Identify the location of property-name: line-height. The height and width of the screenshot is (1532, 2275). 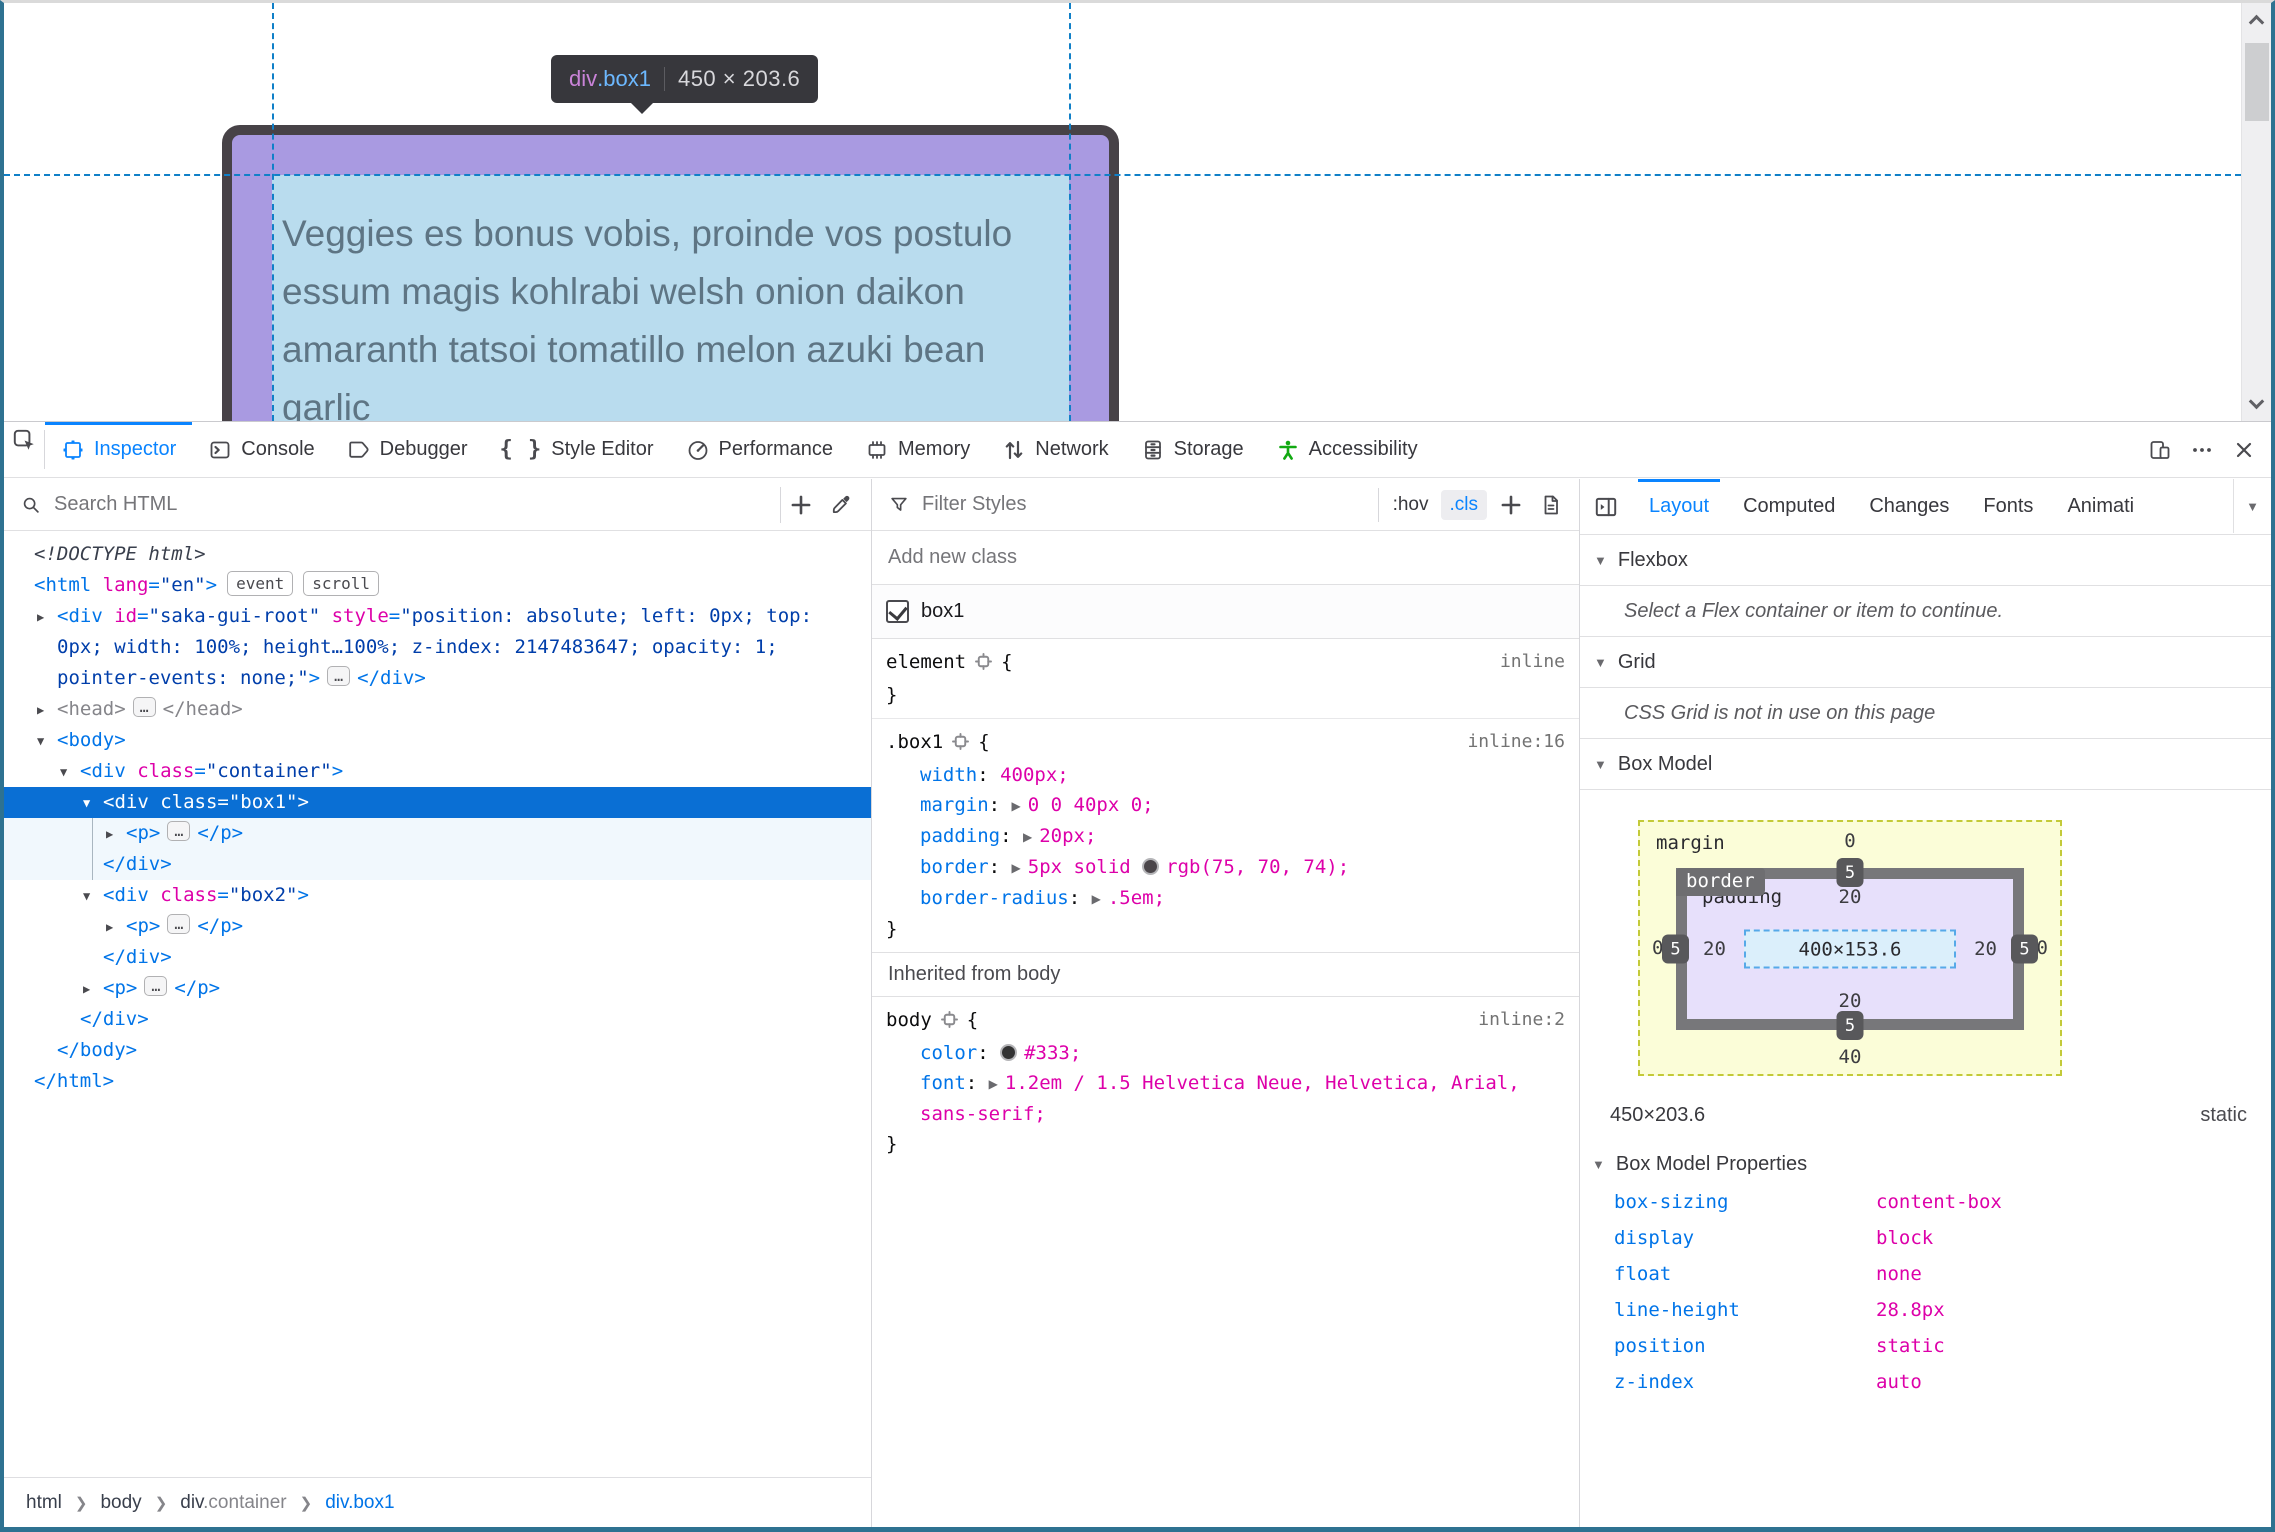
(1745, 1310).